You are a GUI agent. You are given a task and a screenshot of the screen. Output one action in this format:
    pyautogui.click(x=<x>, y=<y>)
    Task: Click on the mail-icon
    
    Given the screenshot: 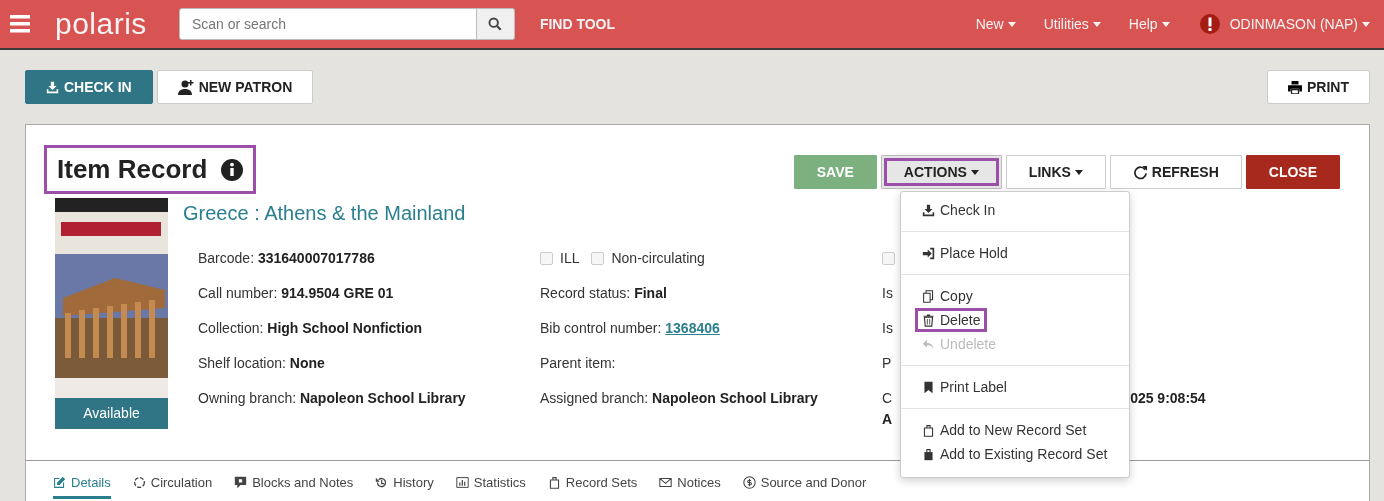 What is the action you would take?
    pyautogui.click(x=666, y=483)
    